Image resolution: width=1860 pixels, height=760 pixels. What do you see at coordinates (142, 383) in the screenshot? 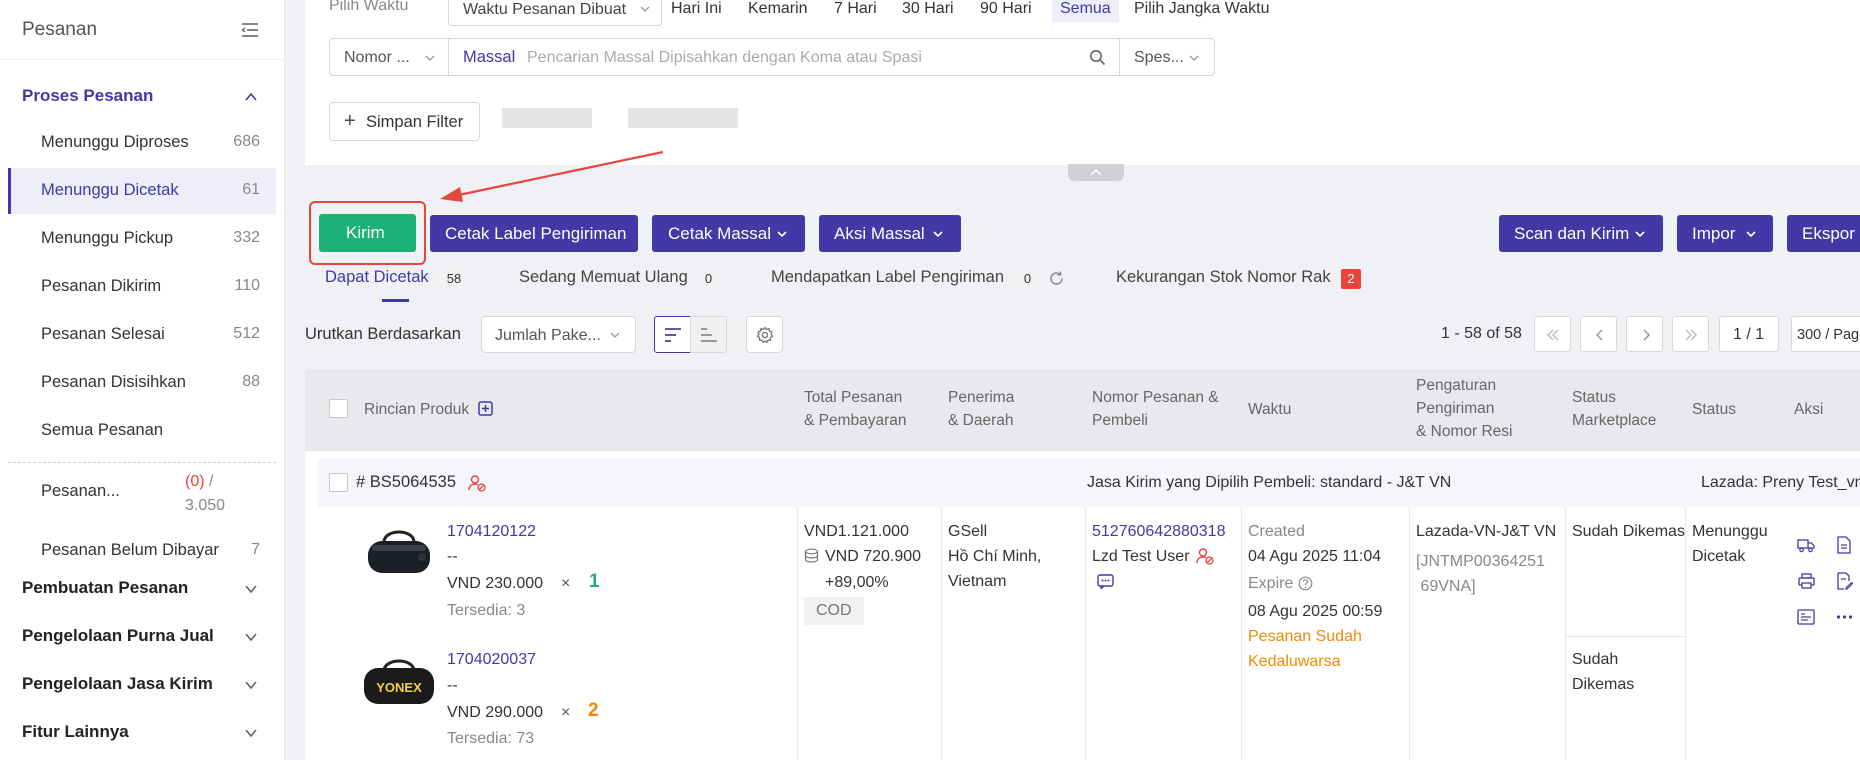
I see `sidebar-item-pesanan-disisihkan: Pesanan Disisihkan 88` at bounding box center [142, 383].